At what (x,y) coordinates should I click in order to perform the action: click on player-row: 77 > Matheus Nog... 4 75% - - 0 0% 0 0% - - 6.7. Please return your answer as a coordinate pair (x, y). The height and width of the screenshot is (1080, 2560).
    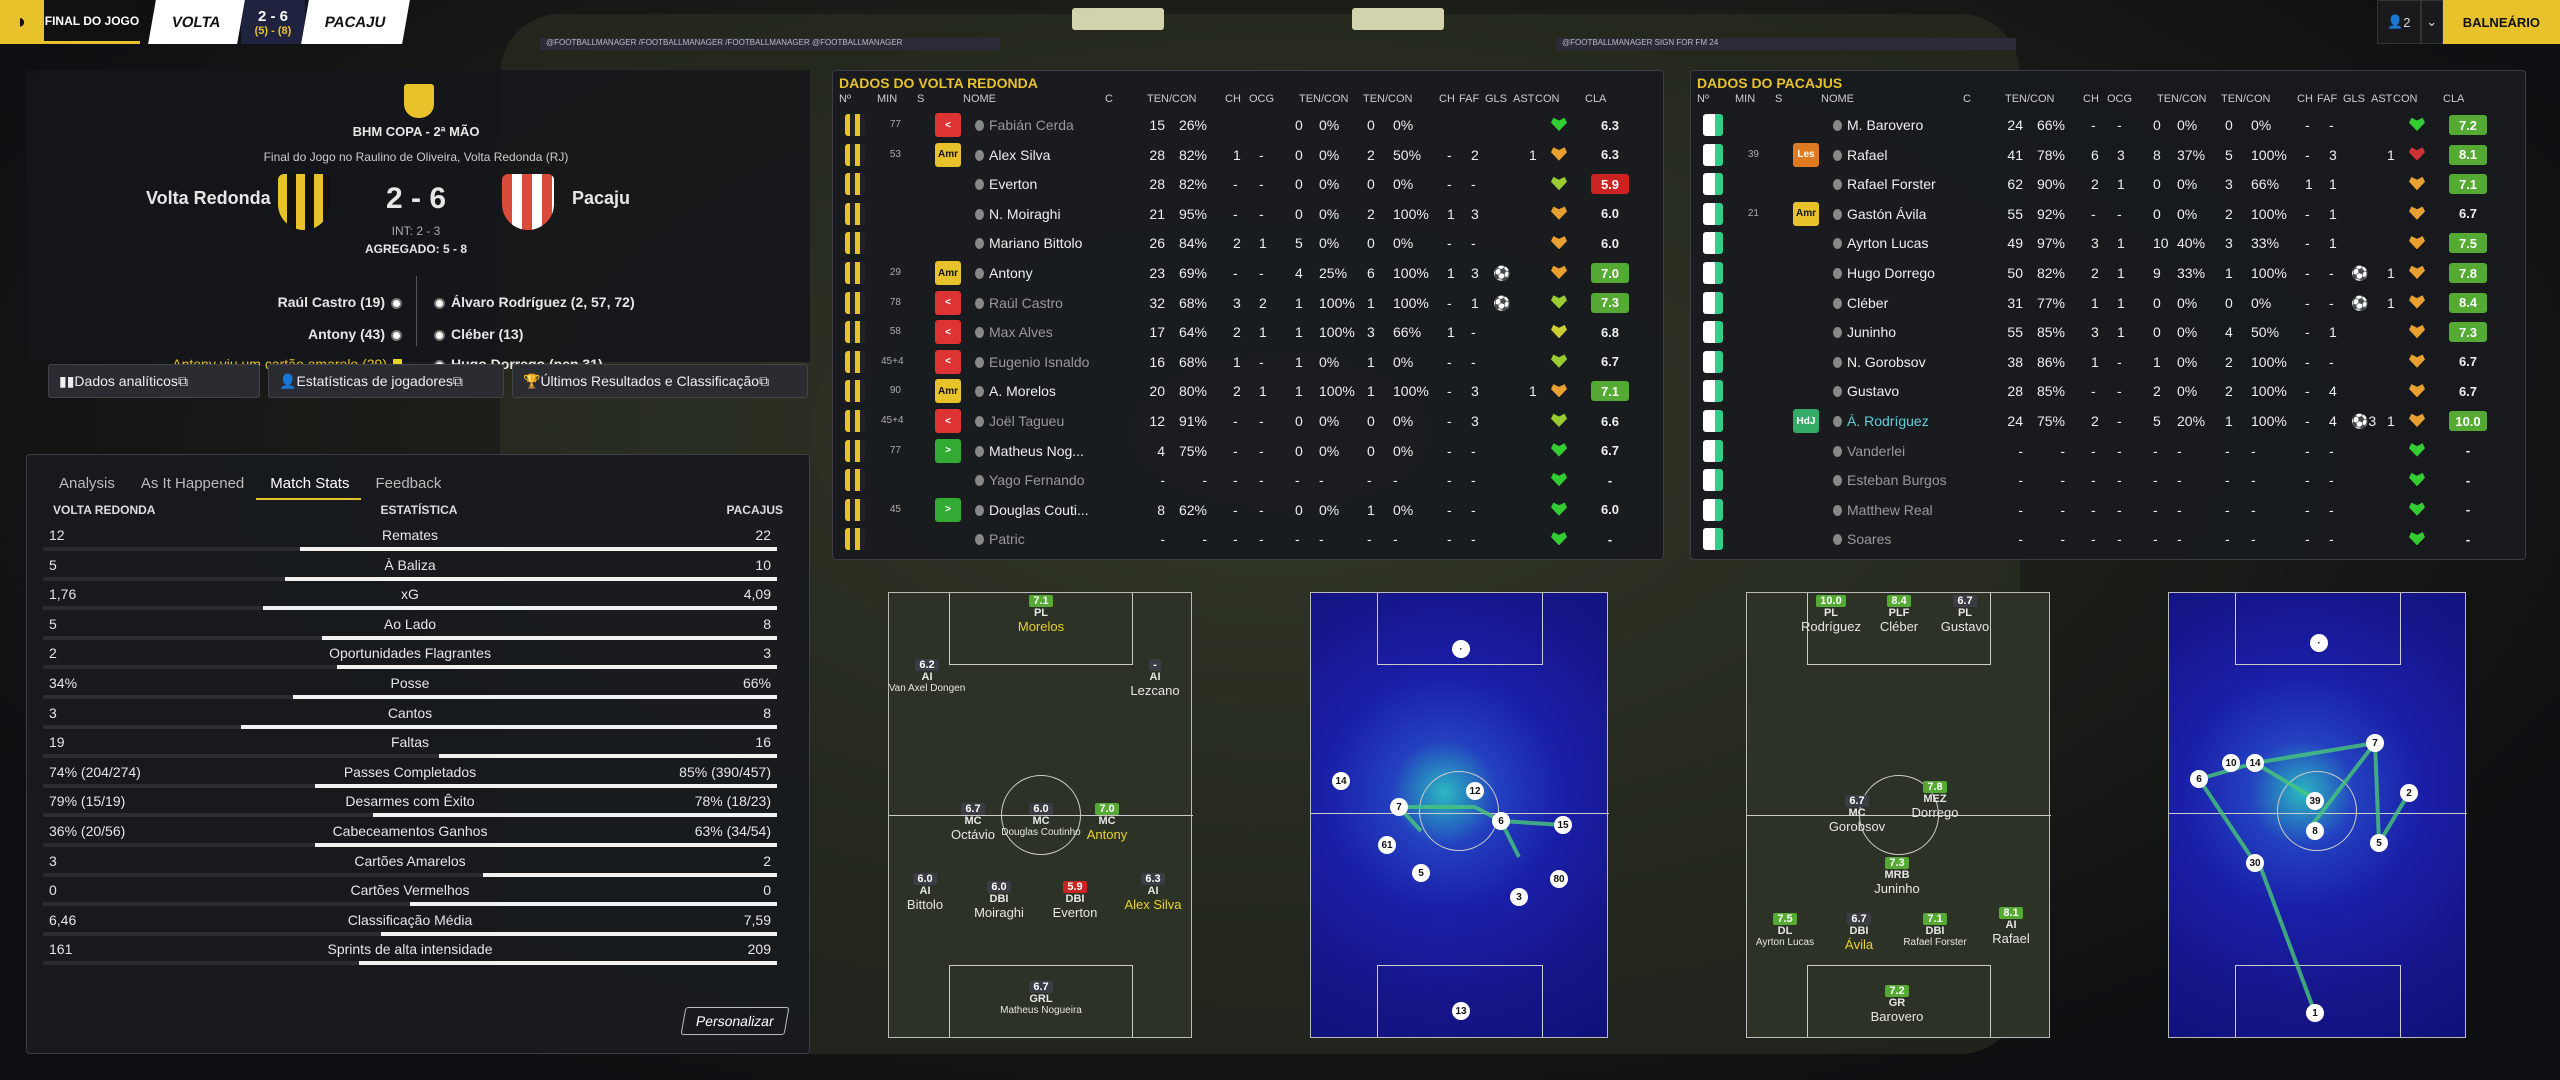
    Looking at the image, I should click on (1249, 451).